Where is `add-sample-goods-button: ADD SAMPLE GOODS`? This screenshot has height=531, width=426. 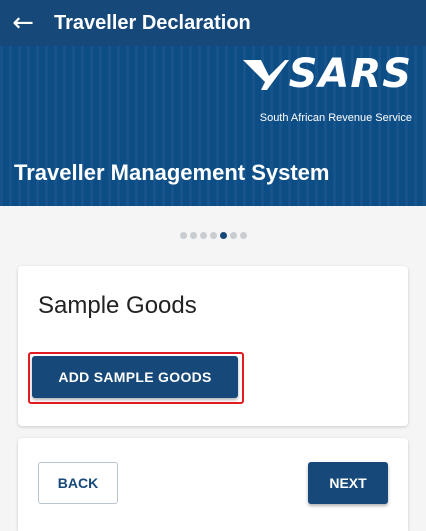
add-sample-goods-button: ADD SAMPLE GOODS is located at coordinates (135, 377).